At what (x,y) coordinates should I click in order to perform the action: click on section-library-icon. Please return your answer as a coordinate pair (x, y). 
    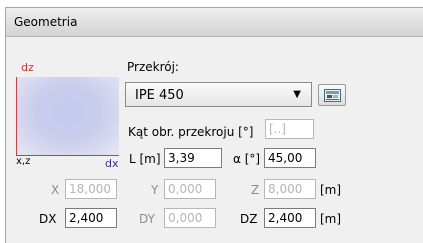
    Looking at the image, I should click on (332, 95).